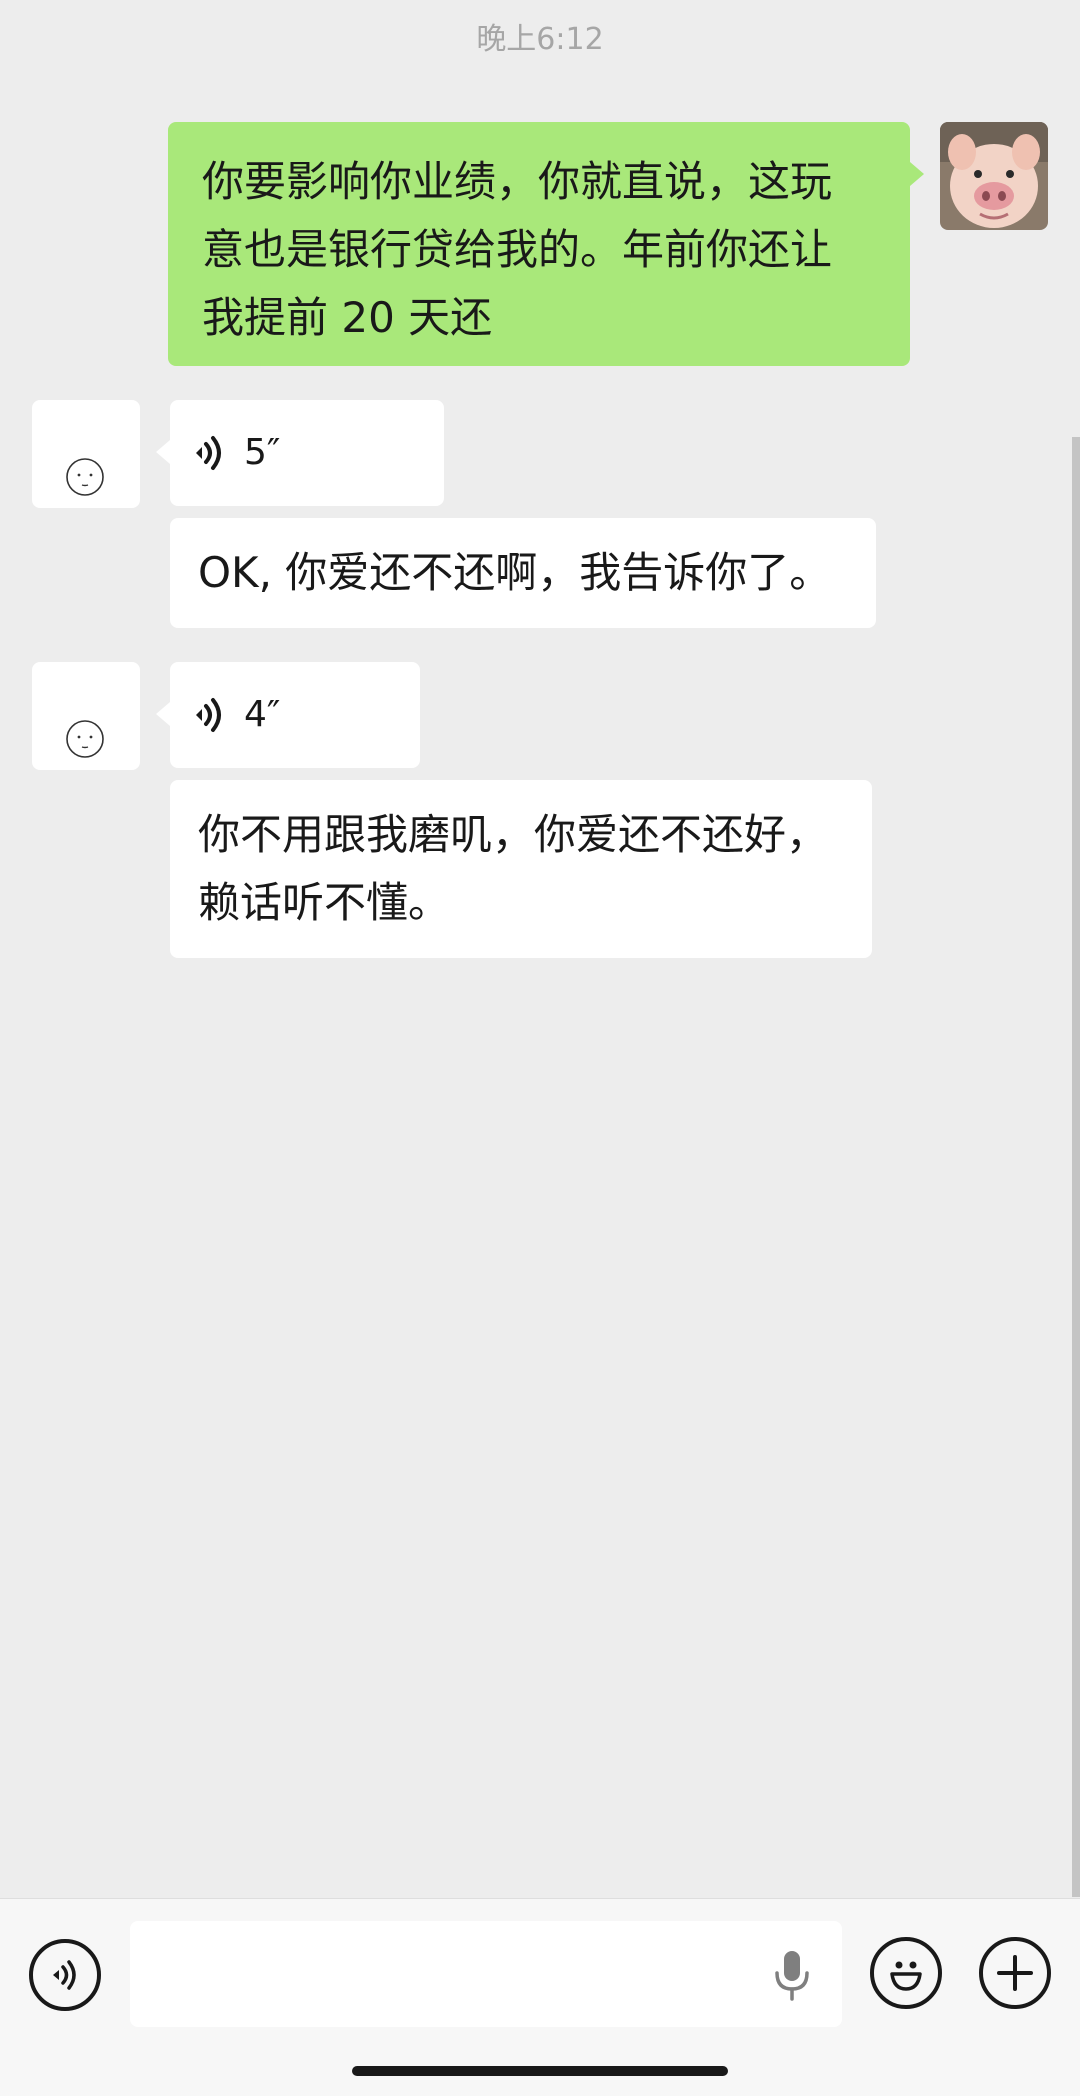  What do you see at coordinates (517, 181) in the screenshot?
I see `message-line: 你要影响你业绩，你就直说，这玩` at bounding box center [517, 181].